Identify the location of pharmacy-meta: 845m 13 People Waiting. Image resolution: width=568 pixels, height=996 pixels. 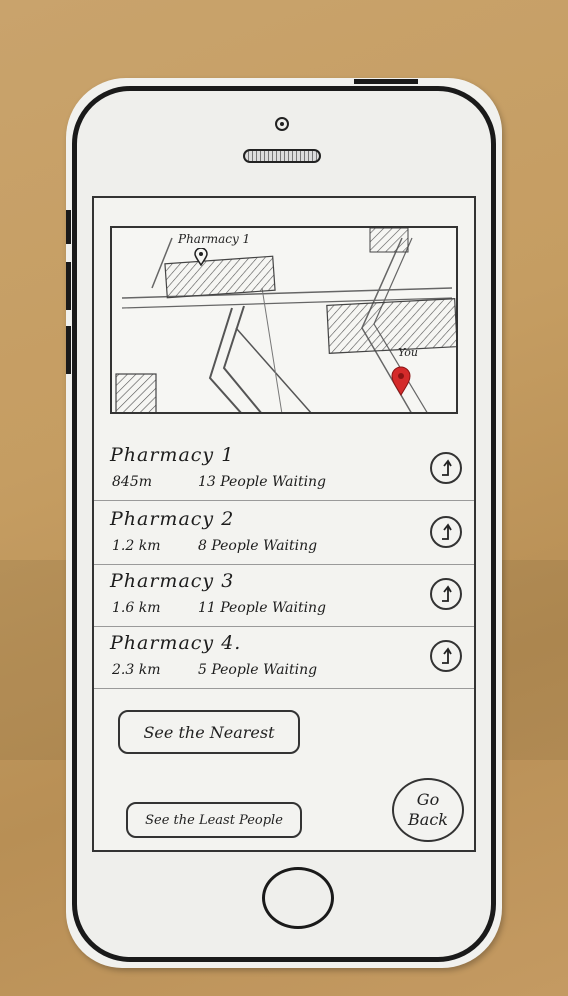
(219, 482).